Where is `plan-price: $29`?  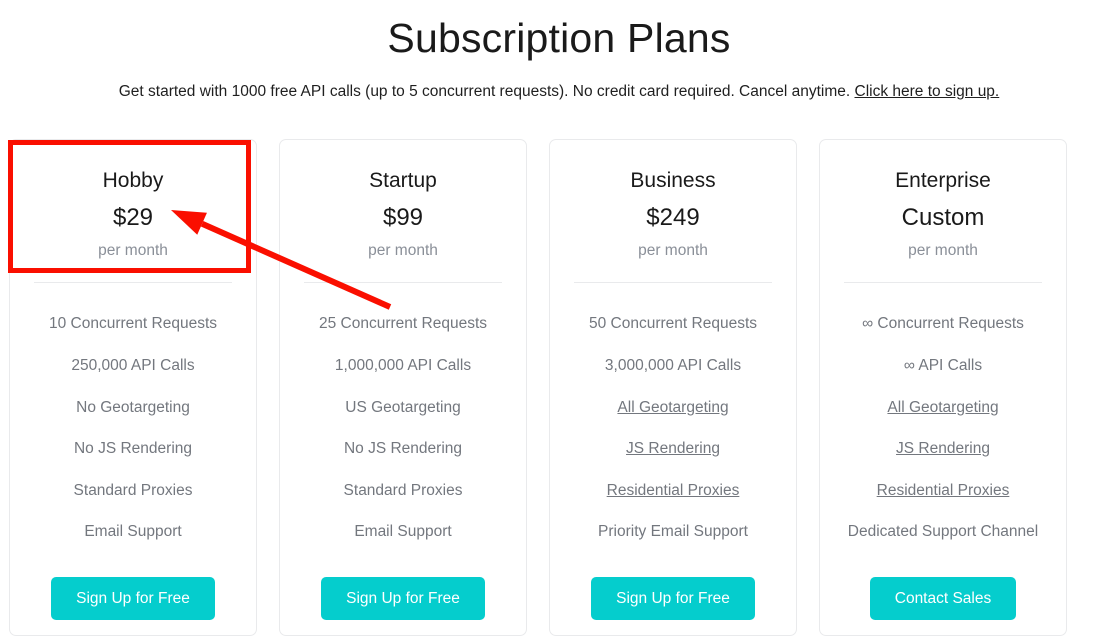 plan-price: $29 is located at coordinates (133, 218).